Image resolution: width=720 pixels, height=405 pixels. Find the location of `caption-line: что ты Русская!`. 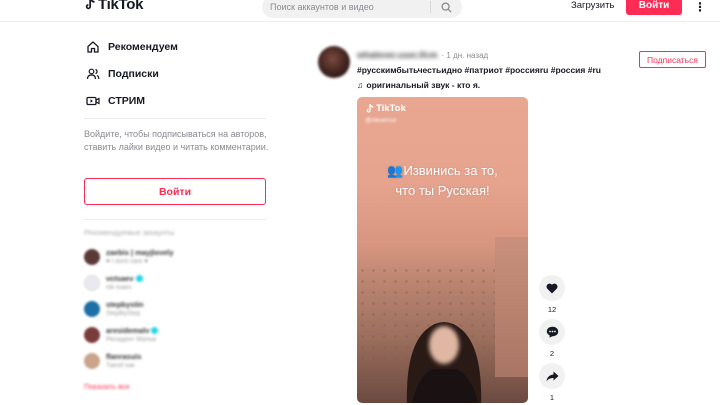

caption-line: что ты Русская! is located at coordinates (442, 190).